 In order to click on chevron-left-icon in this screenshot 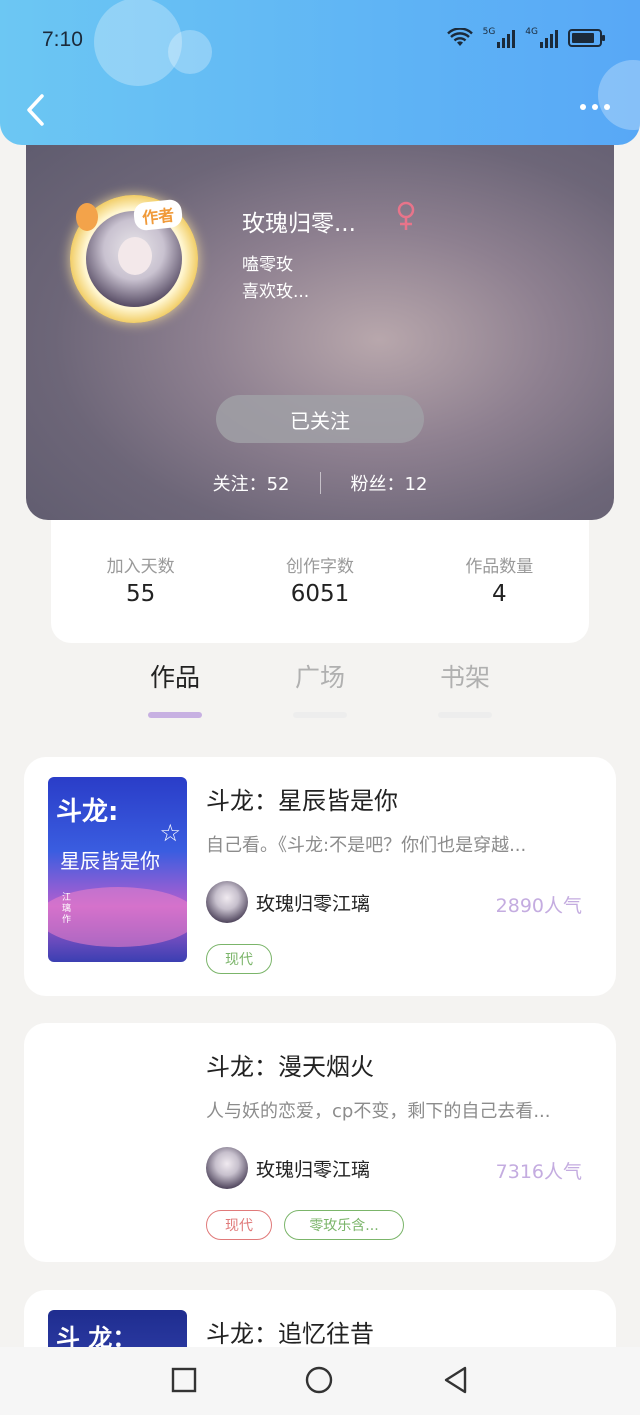, I will do `click(36, 110)`.